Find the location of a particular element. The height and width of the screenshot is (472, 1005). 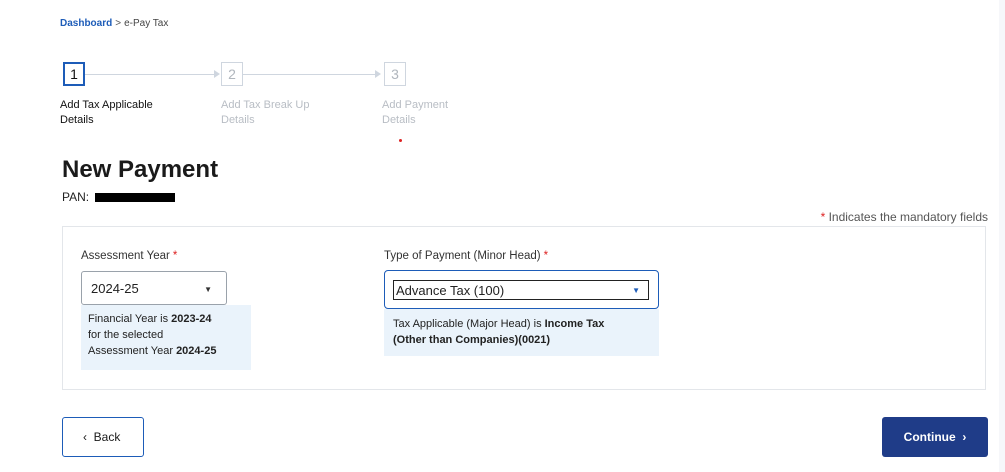

chevron-left-icon: ‹ is located at coordinates (85, 437).